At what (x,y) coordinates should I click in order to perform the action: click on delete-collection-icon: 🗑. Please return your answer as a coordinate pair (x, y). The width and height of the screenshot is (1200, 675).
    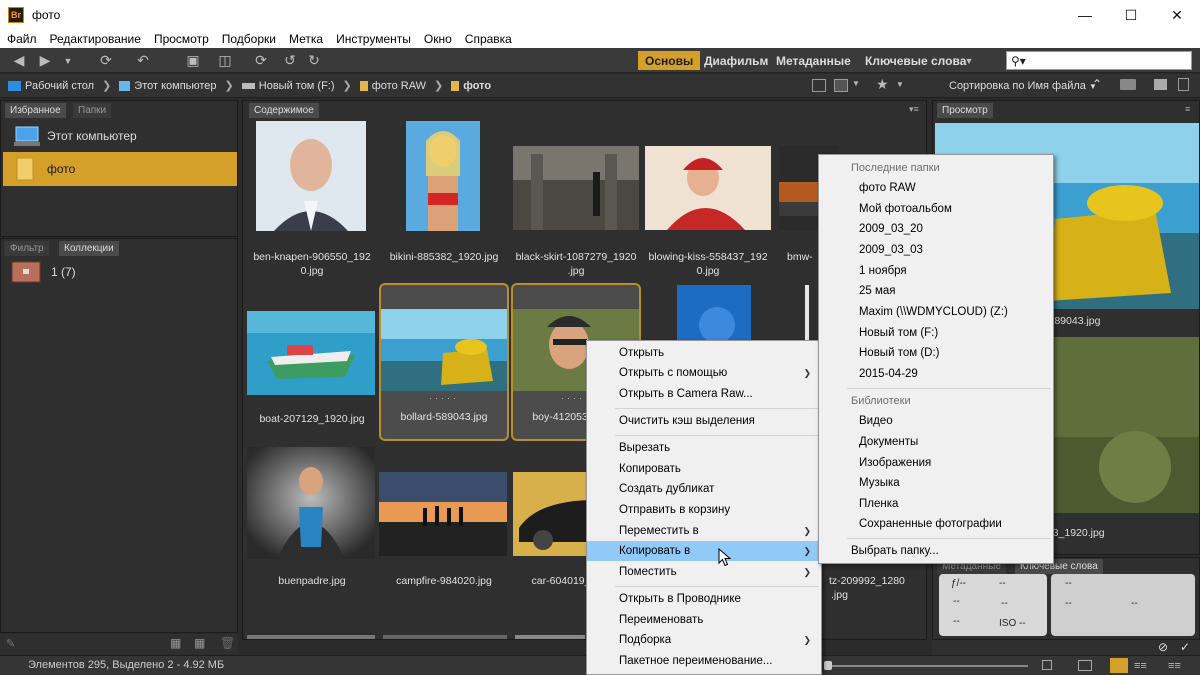
    Looking at the image, I should click on (227, 643).